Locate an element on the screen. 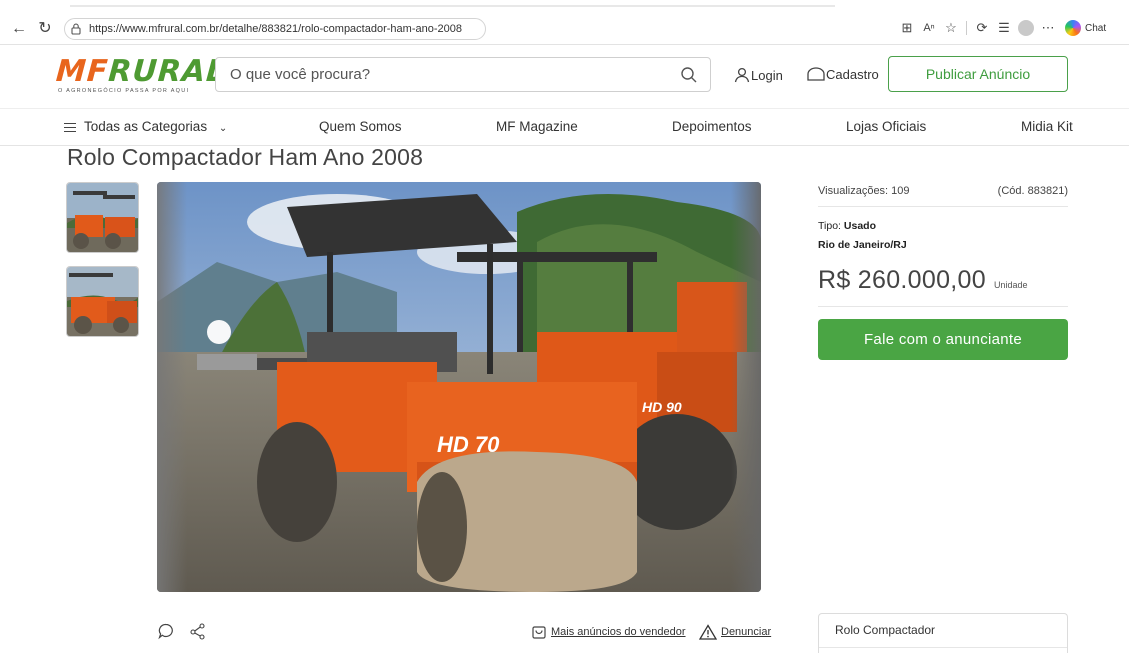 This screenshot has width=1129, height=653. more-seller-ads-link: Mais anúncios do vendedor is located at coordinates (608, 632).